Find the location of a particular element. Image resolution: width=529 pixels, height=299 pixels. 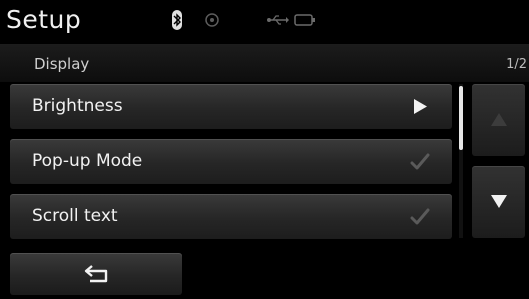

scrollbar-thumb is located at coordinates (461, 118).